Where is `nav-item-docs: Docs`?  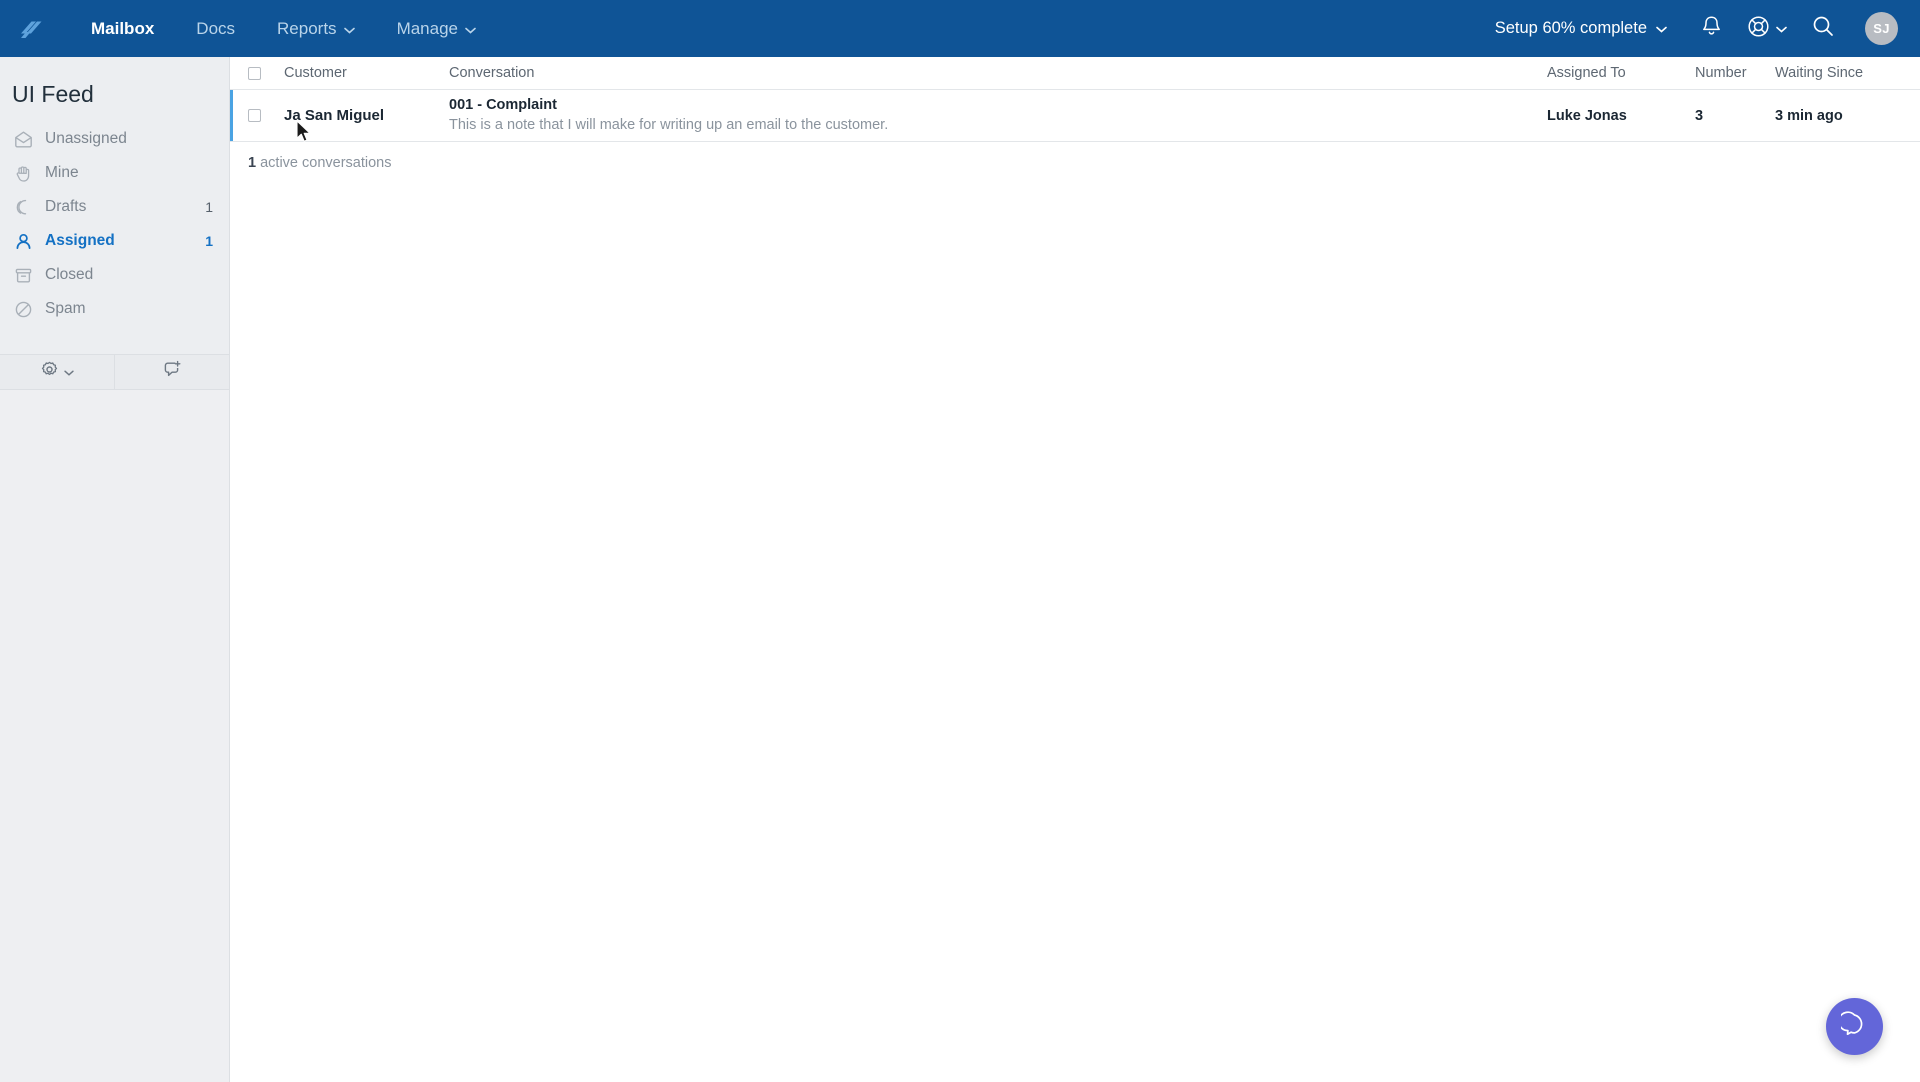
nav-item-docs: Docs is located at coordinates (215, 28).